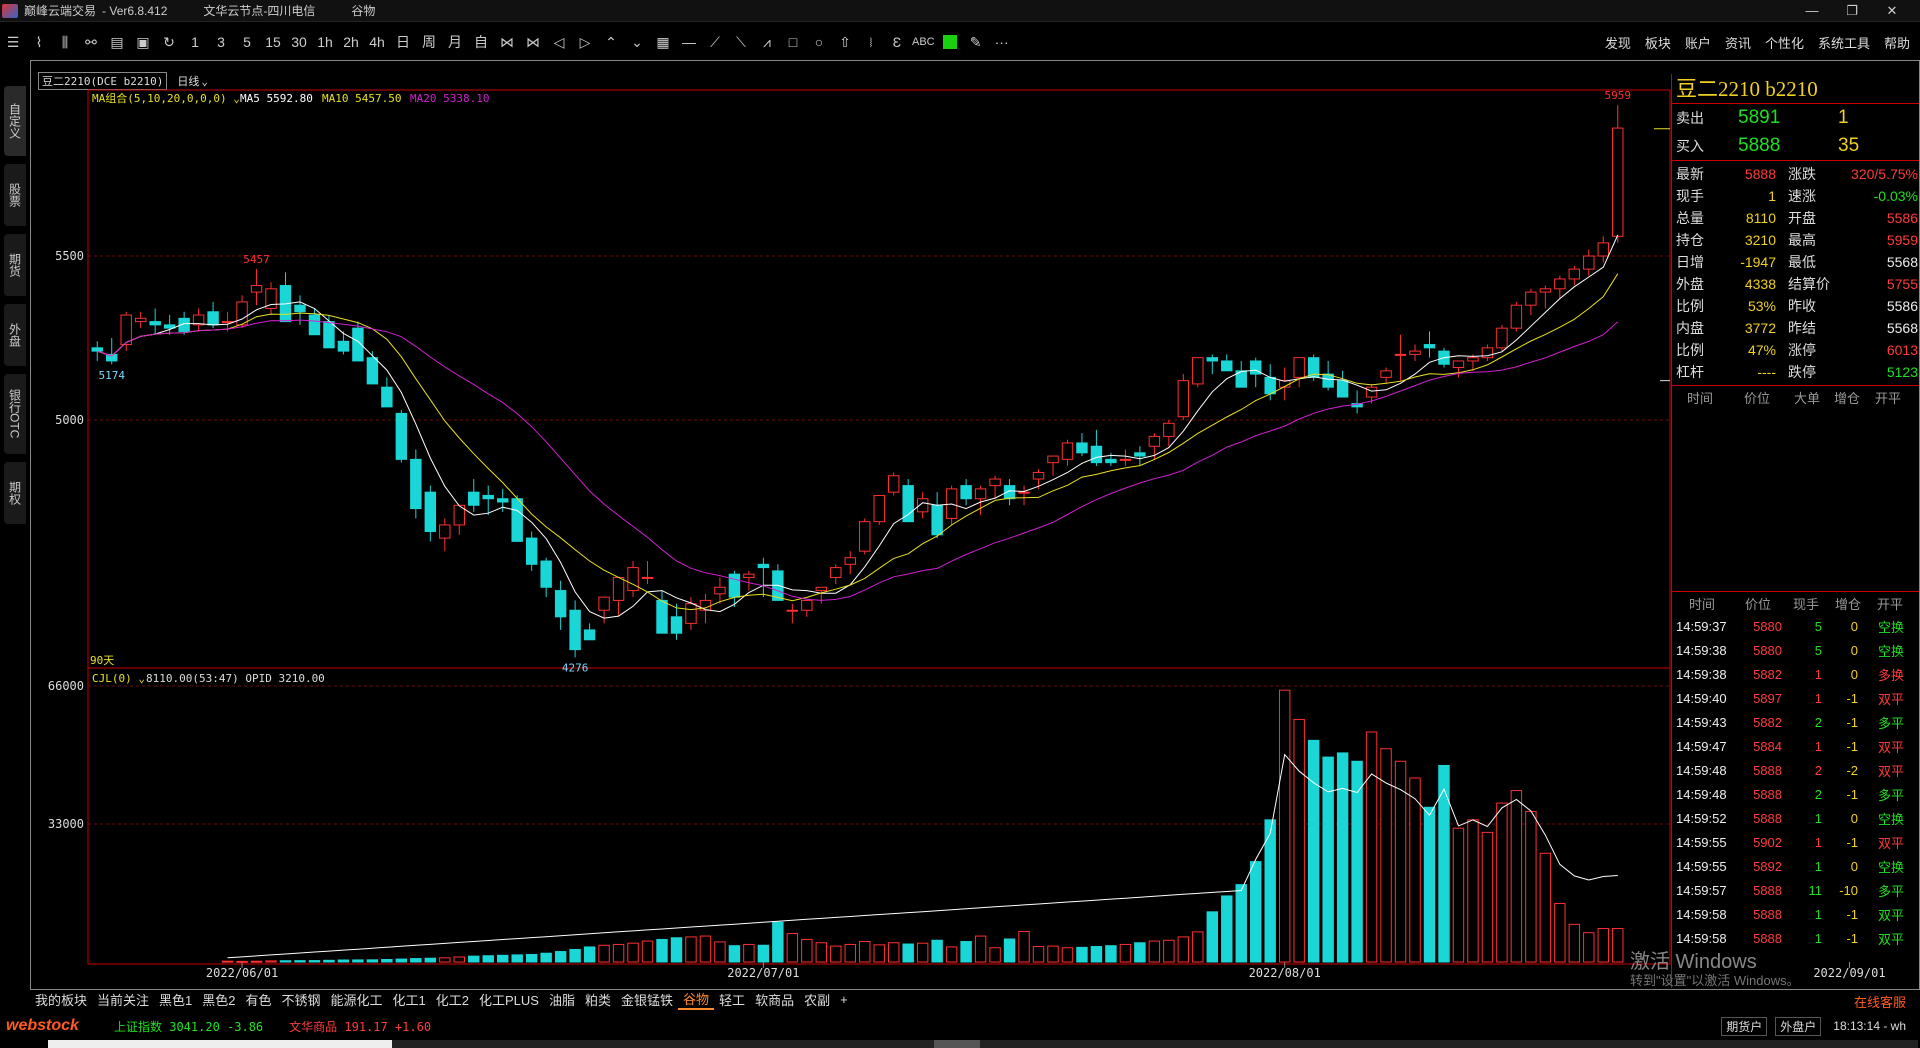  What do you see at coordinates (111, 375) in the screenshot?
I see `local-low-label: 5174` at bounding box center [111, 375].